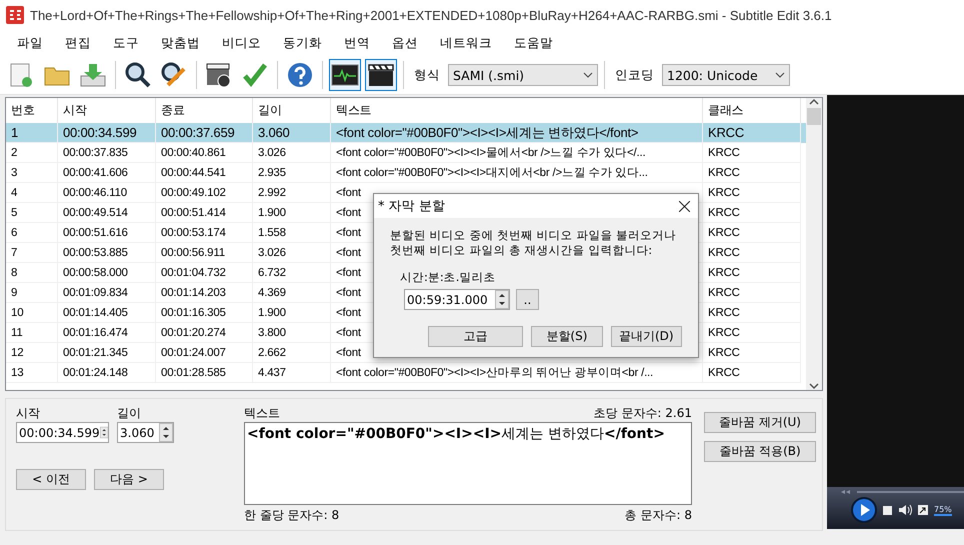 The image size is (964, 545). Describe the element at coordinates (634, 75) in the screenshot. I see `encoding-label: 인코딩` at that location.